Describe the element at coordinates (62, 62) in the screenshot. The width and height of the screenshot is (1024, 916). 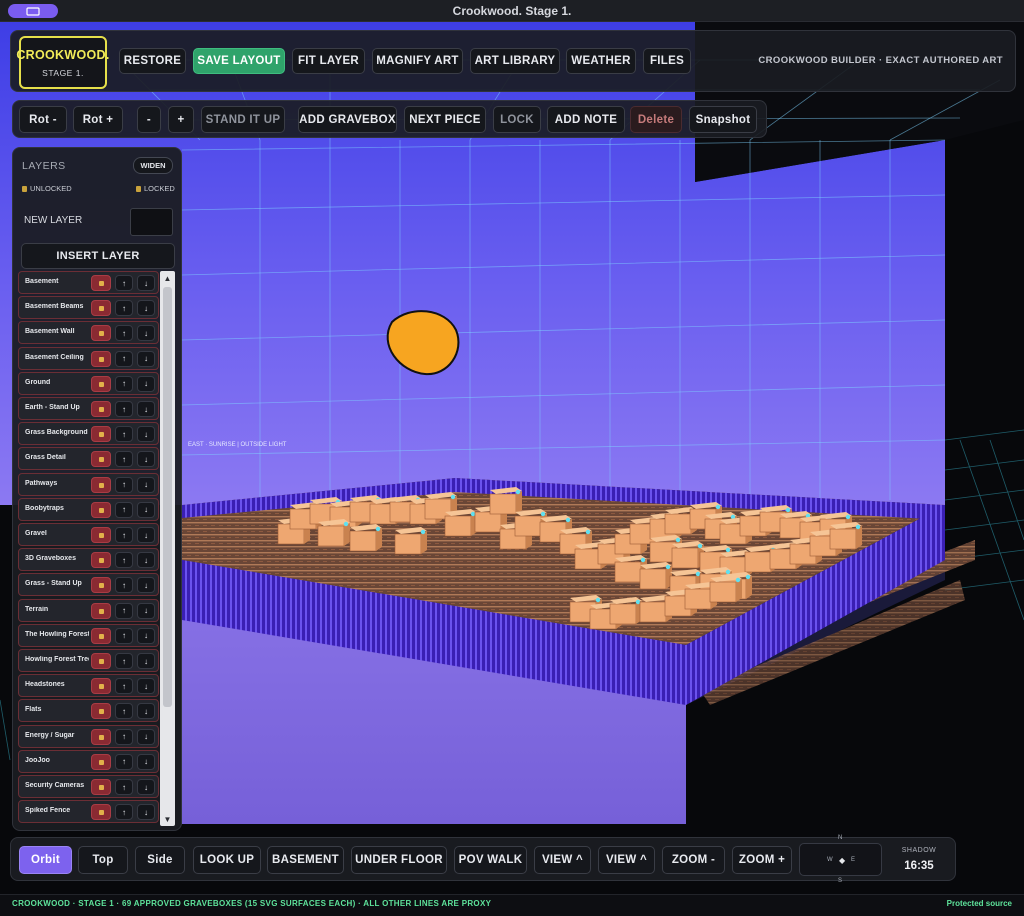
I see `app-logo: CROOKWOOD. STAGE 1.` at that location.